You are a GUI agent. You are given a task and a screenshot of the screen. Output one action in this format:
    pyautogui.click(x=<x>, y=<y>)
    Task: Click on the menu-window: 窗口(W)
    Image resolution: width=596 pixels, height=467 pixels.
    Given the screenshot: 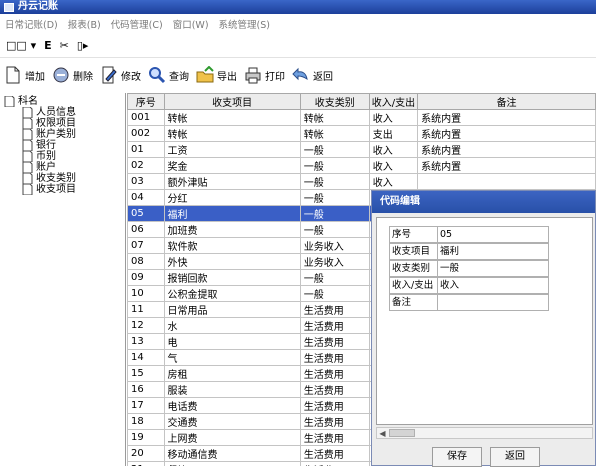 What is the action you would take?
    pyautogui.click(x=191, y=24)
    